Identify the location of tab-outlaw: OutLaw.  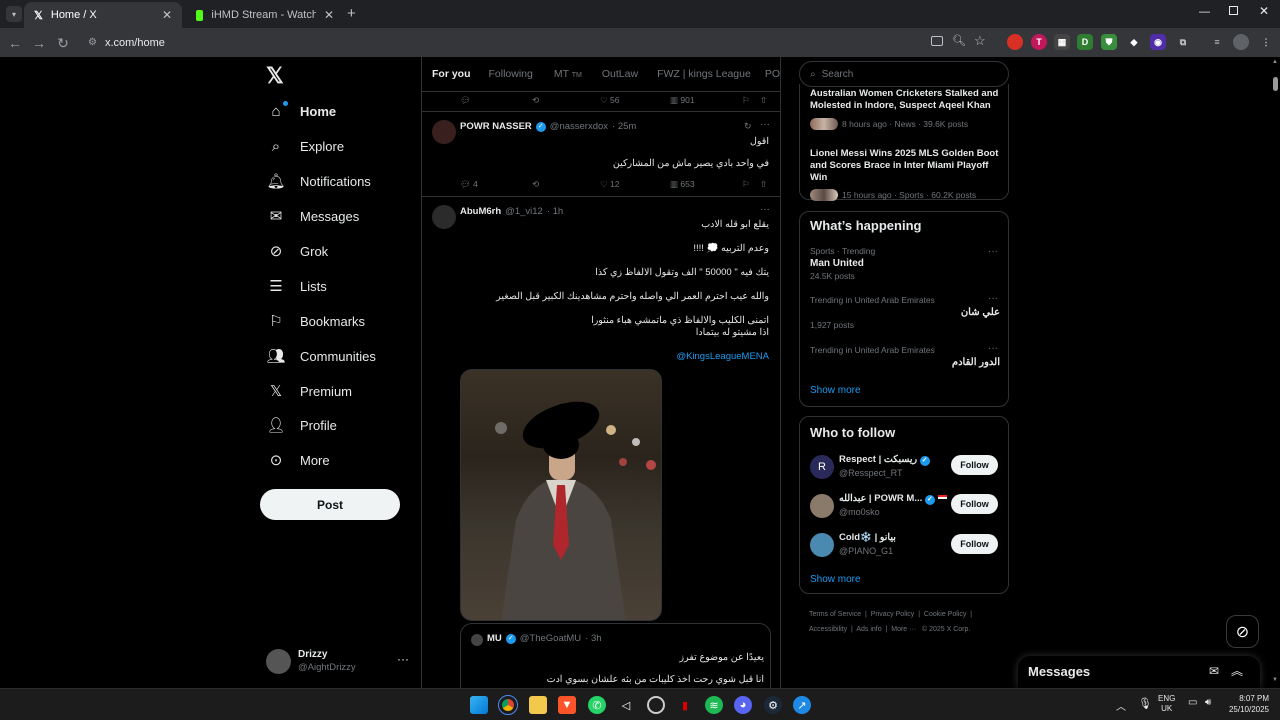
(620, 74).